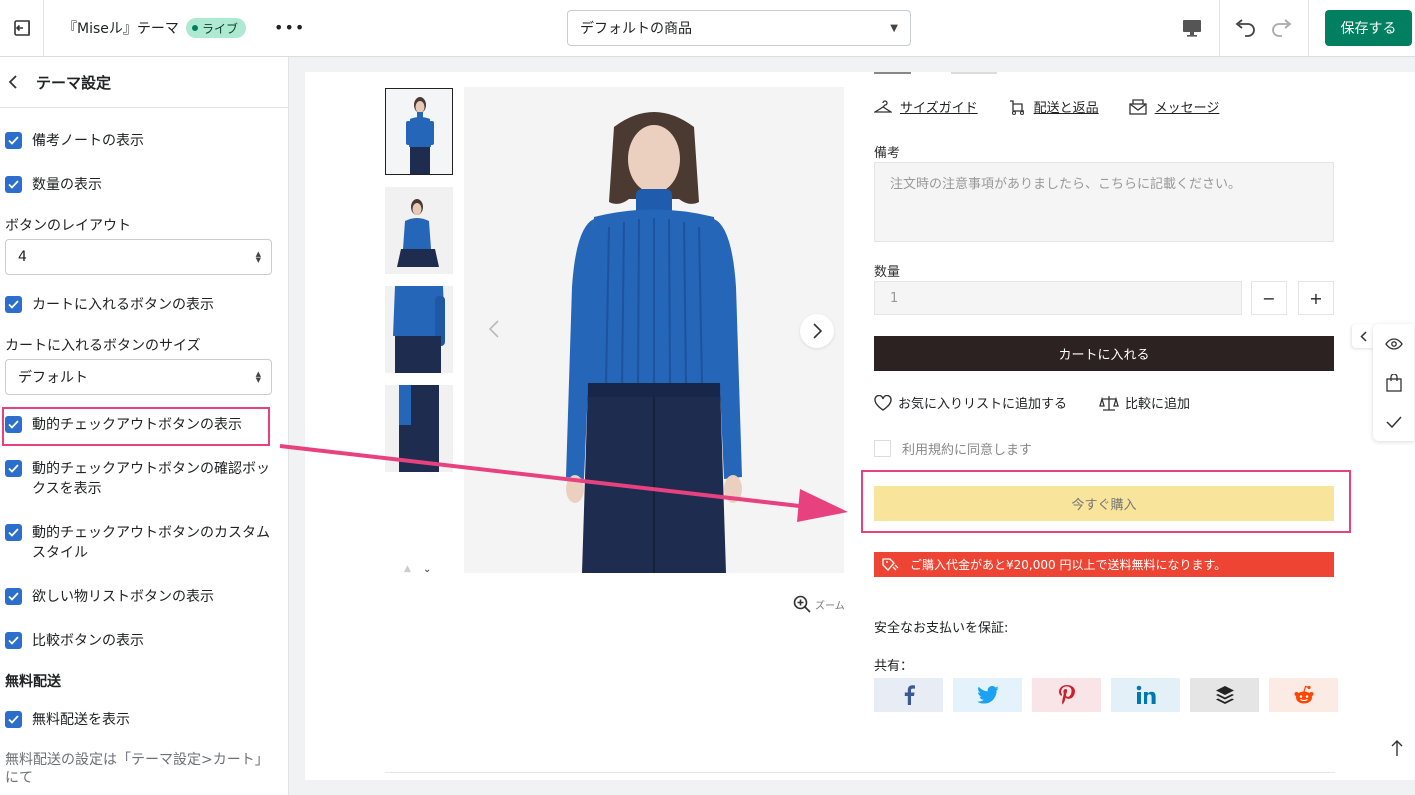 The height and width of the screenshot is (795, 1415). I want to click on setting-show-compare: 比較ボタンの表示, so click(140, 641).